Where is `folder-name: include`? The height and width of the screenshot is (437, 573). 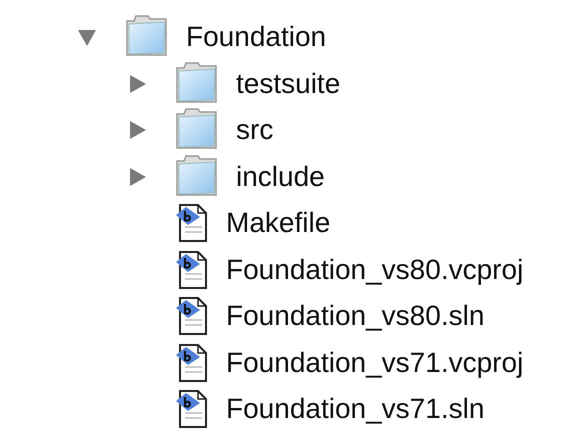 folder-name: include is located at coordinates (280, 176).